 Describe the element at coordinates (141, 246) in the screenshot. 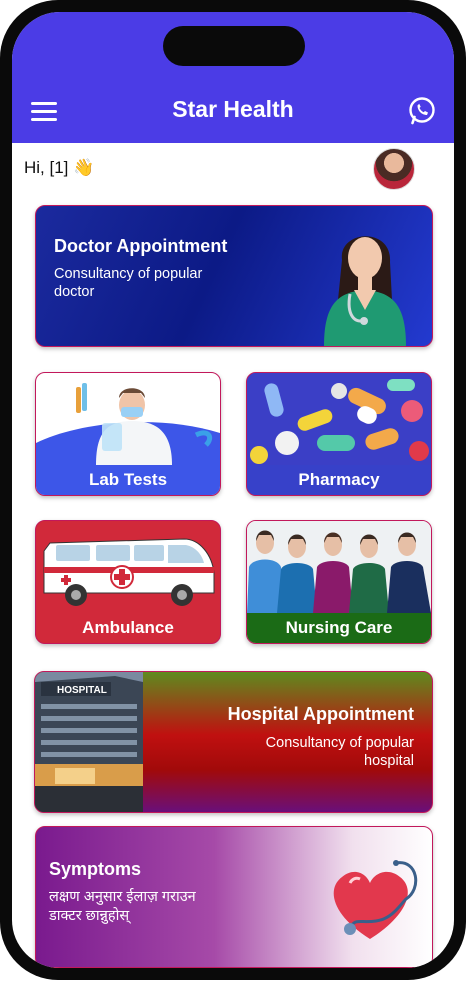

I see `doctor-appointment-title: Doctor Appointment` at that location.